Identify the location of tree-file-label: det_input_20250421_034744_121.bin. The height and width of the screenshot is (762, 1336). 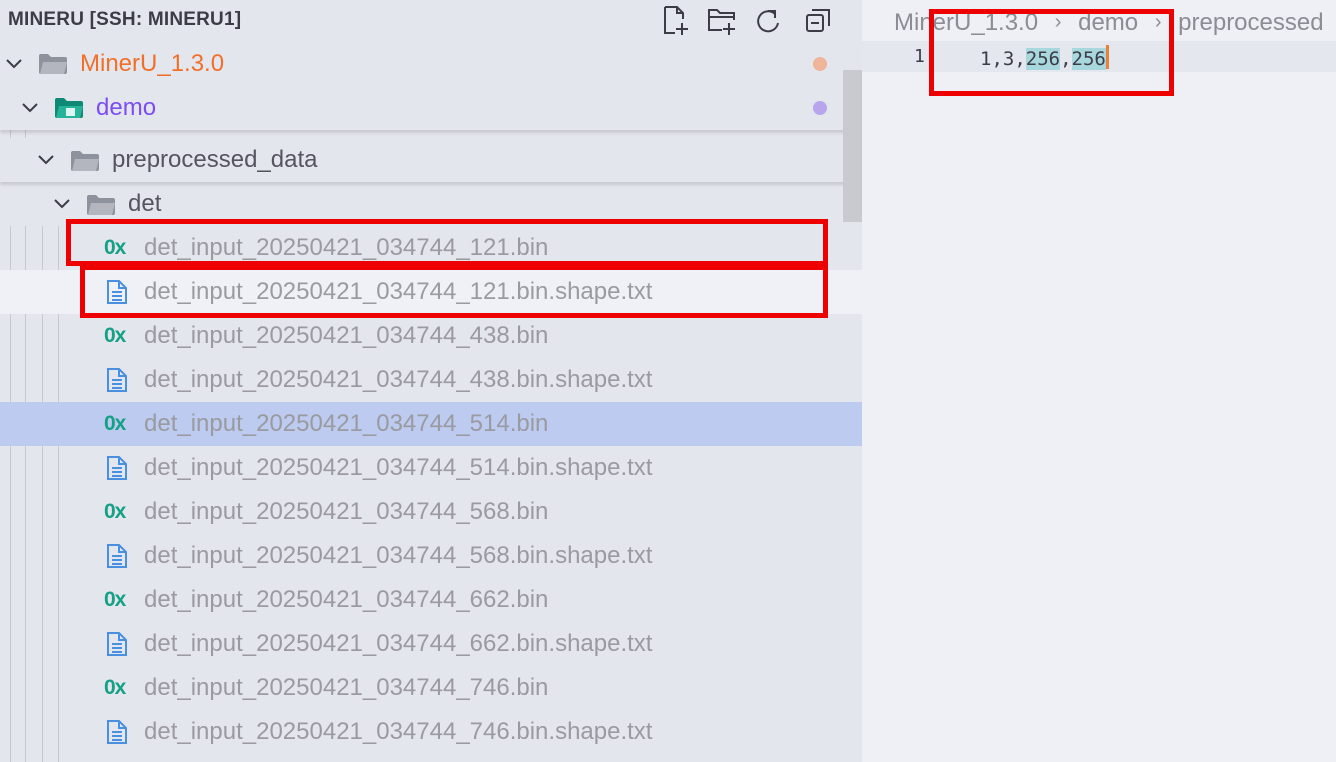
(346, 247).